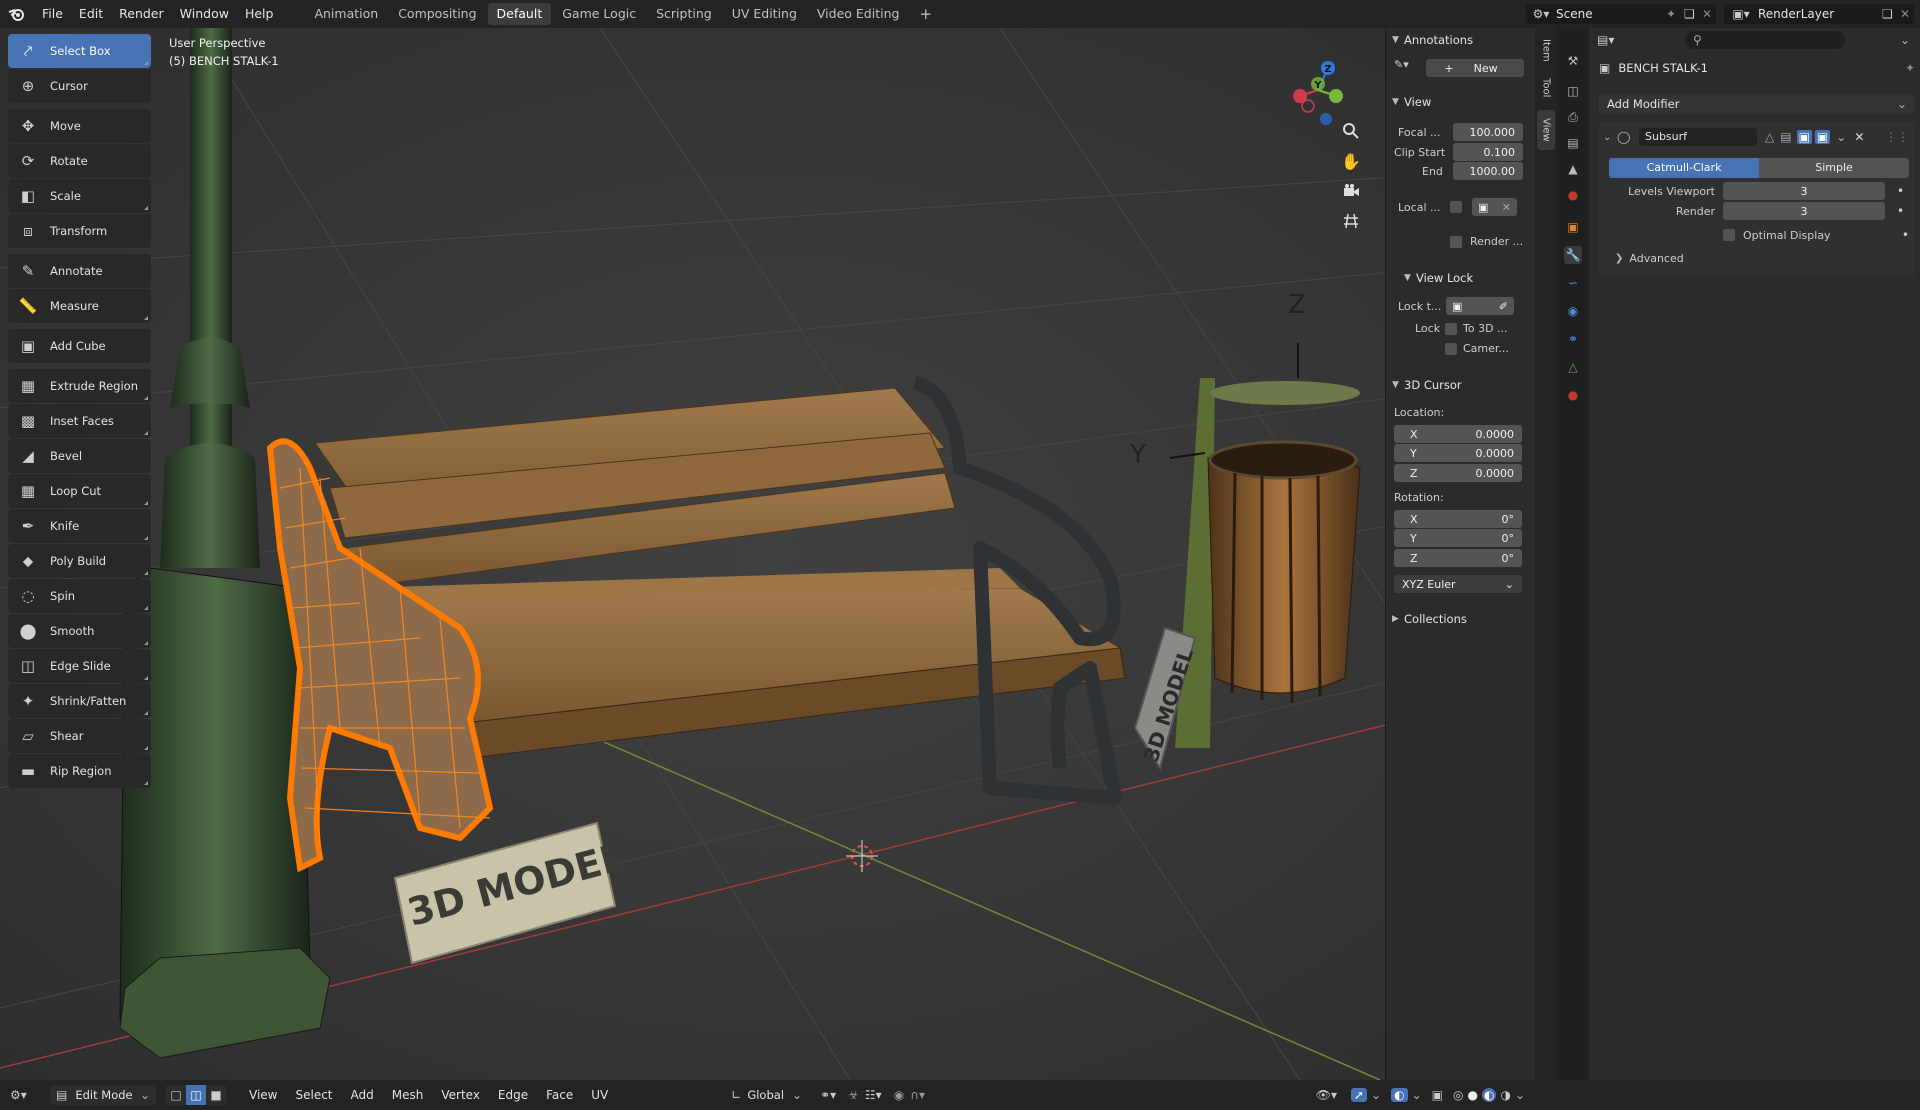 Image resolution: width=1920 pixels, height=1110 pixels. Describe the element at coordinates (1488, 132) in the screenshot. I see `focal-length-field: 100.000` at that location.